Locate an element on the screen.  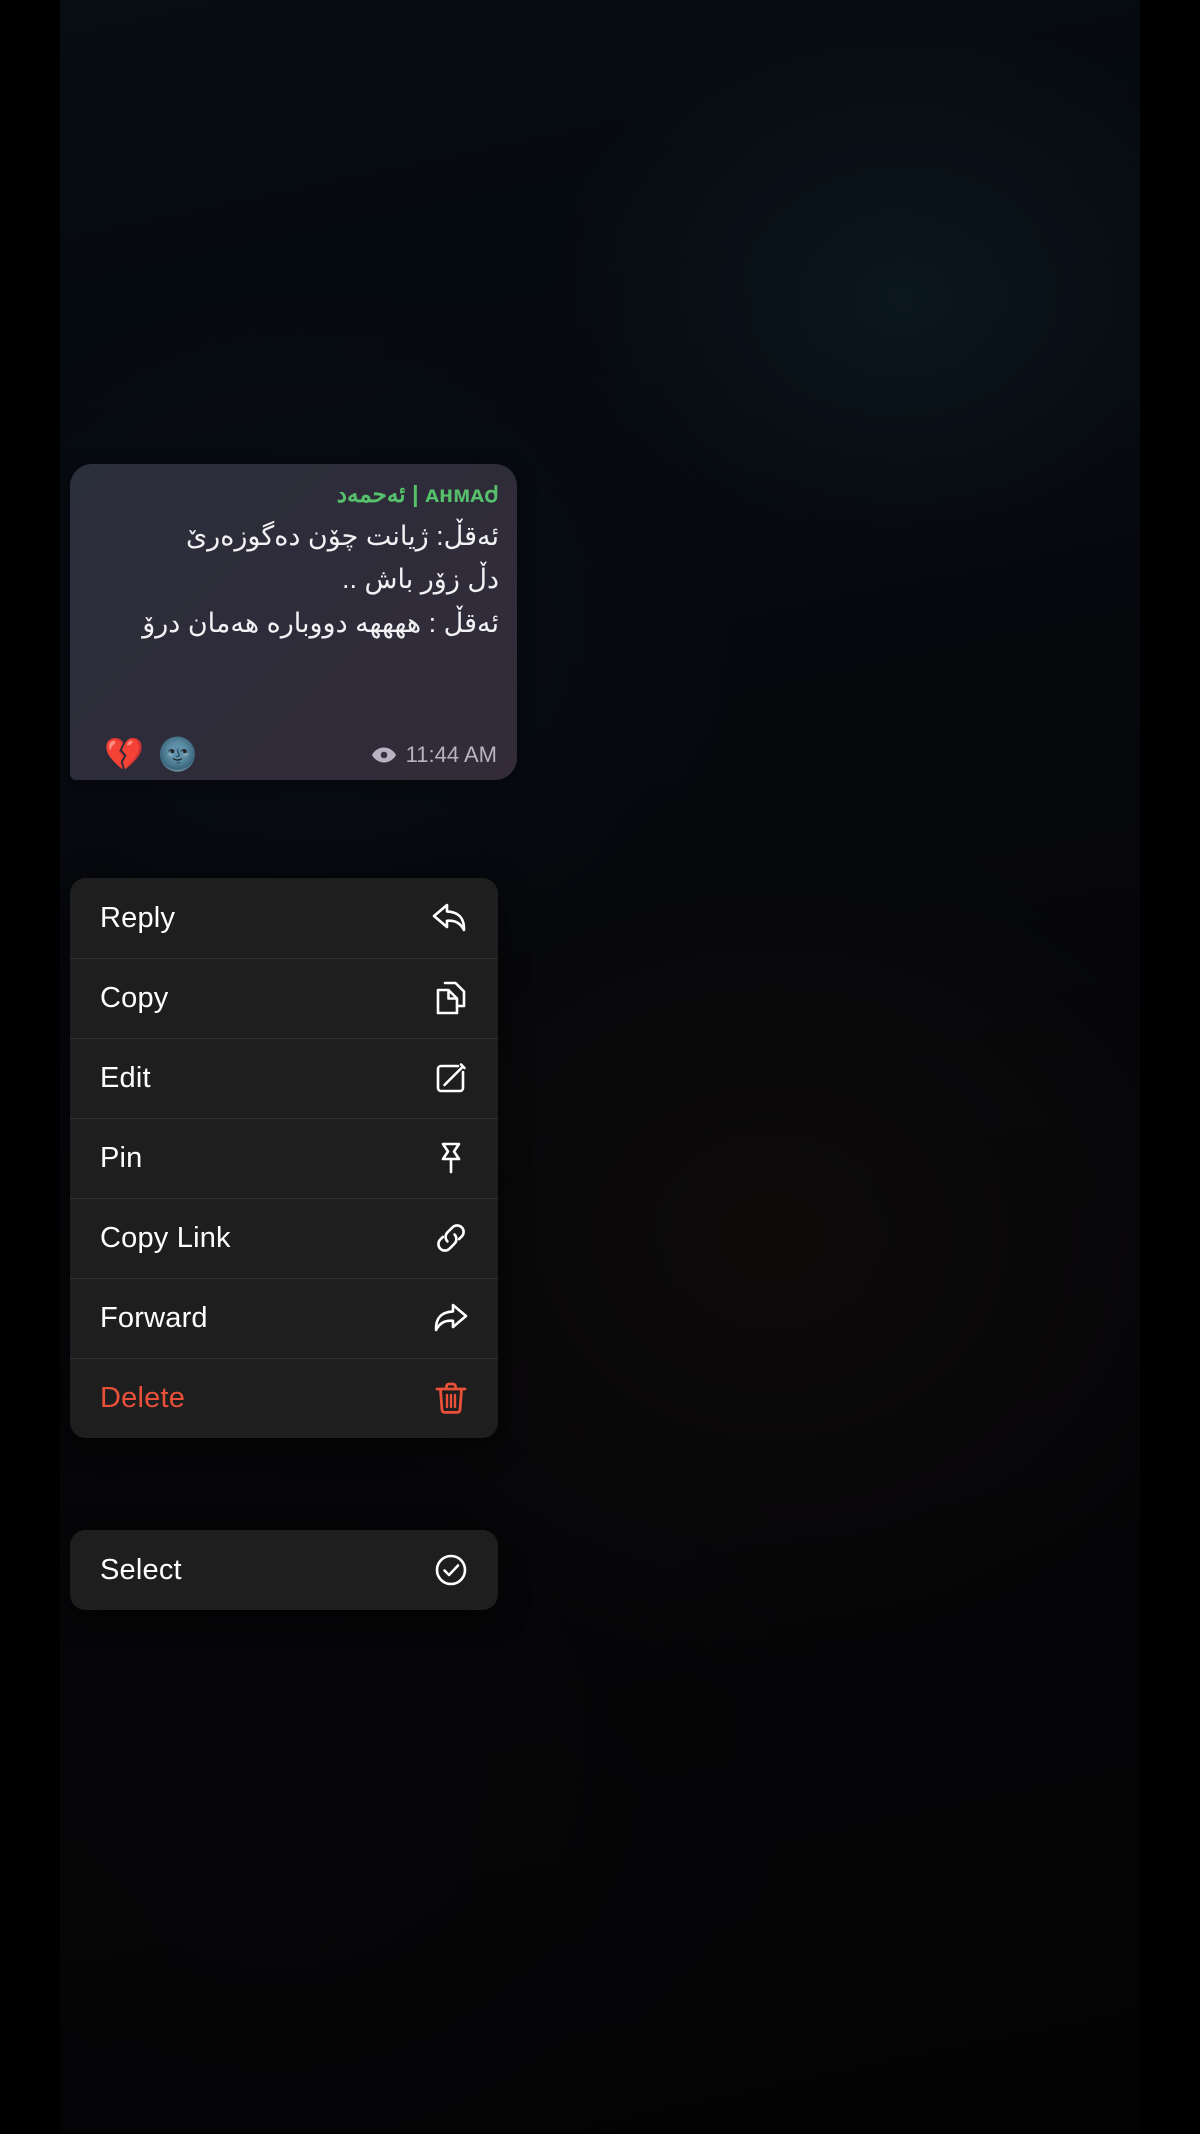
edit-icon is located at coordinates (451, 1078).